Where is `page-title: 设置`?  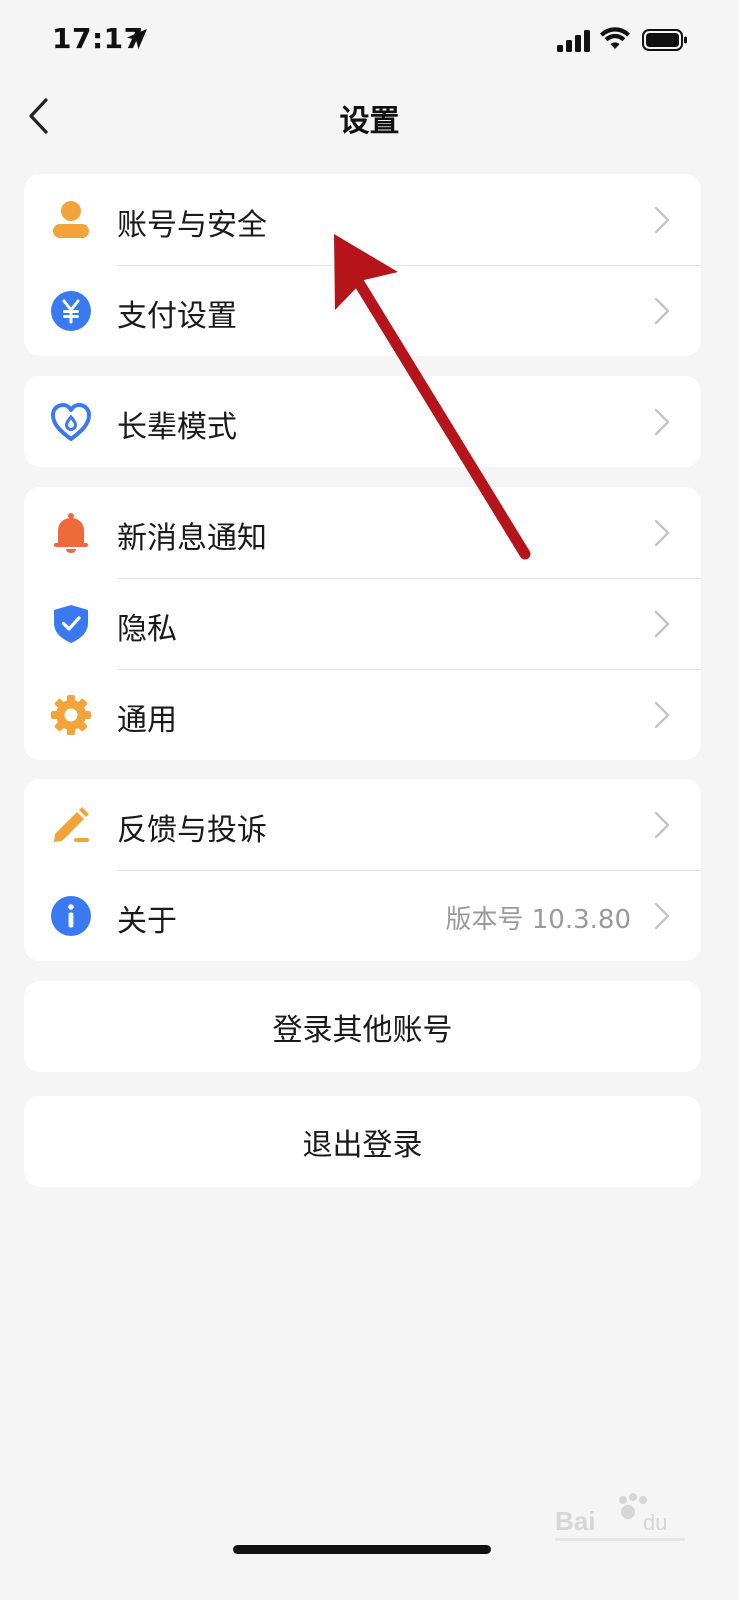
page-title: 设置 is located at coordinates (369, 121).